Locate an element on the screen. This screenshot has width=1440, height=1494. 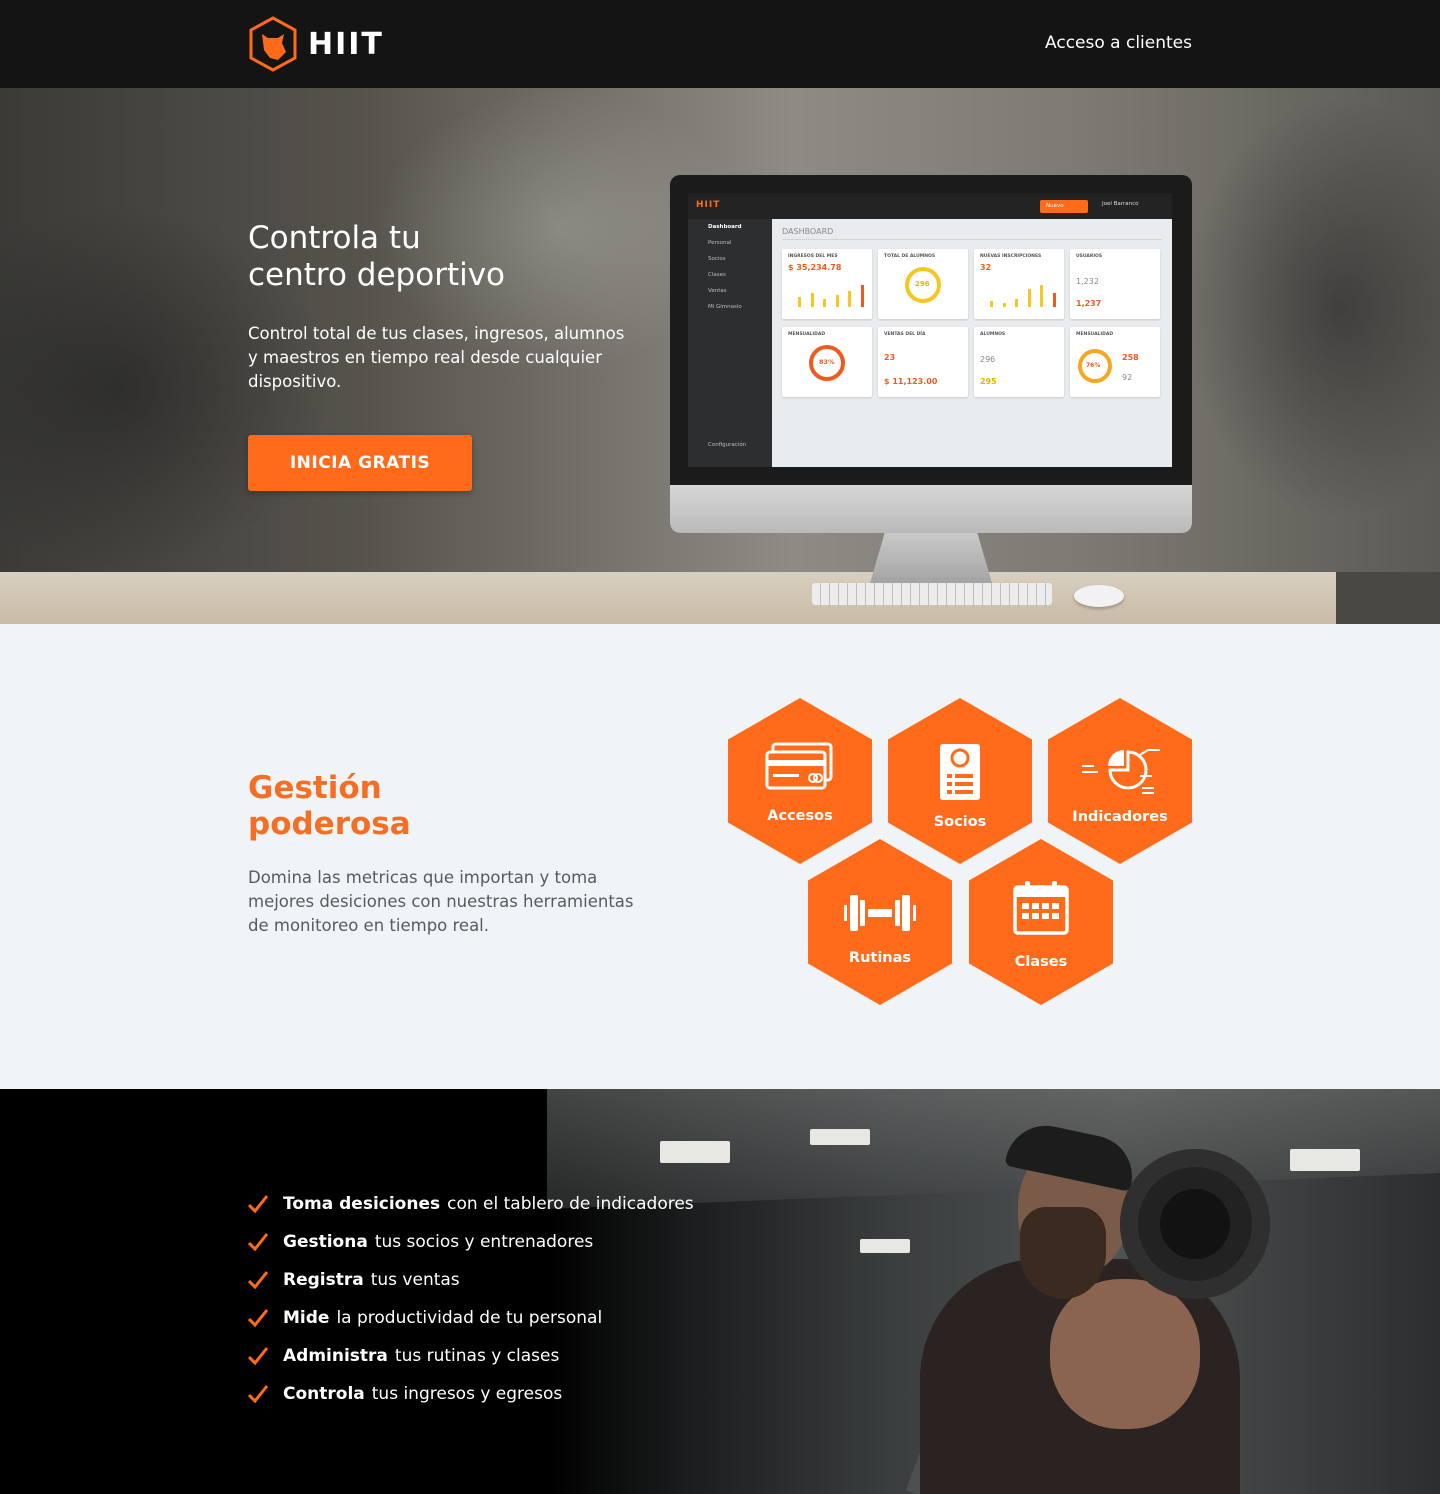
feature-item: Controla tus ingresos y egresos is located at coordinates (471, 1394).